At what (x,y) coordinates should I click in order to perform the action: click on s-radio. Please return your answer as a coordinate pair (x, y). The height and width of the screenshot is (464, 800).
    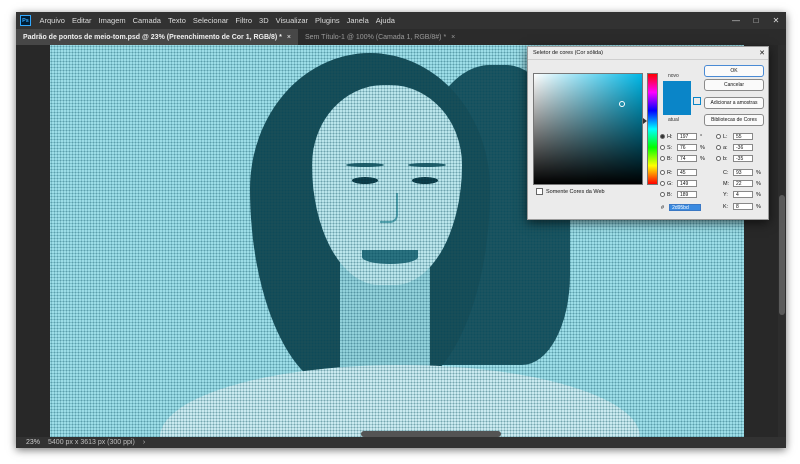
    Looking at the image, I should click on (662, 147).